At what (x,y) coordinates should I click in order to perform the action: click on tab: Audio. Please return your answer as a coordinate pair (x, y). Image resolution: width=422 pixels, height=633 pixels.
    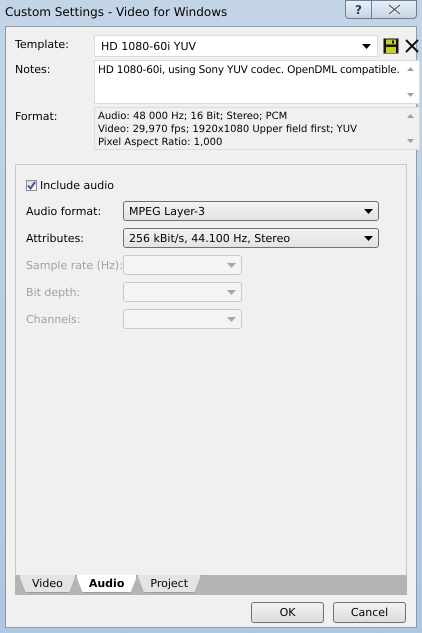
    Looking at the image, I should click on (107, 584).